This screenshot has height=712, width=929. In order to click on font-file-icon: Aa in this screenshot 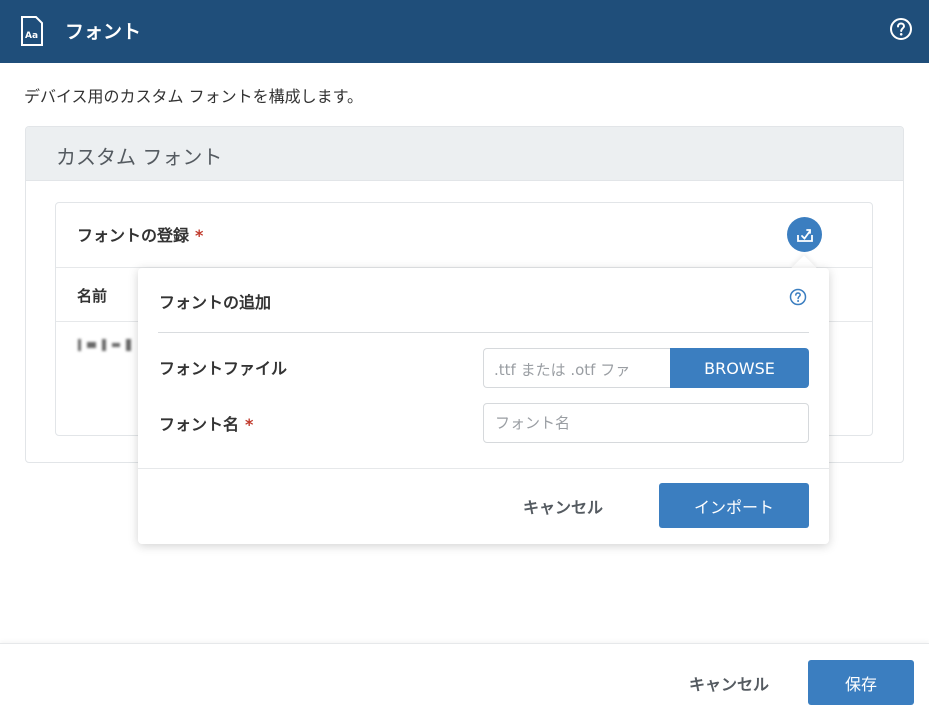, I will do `click(32, 31)`.